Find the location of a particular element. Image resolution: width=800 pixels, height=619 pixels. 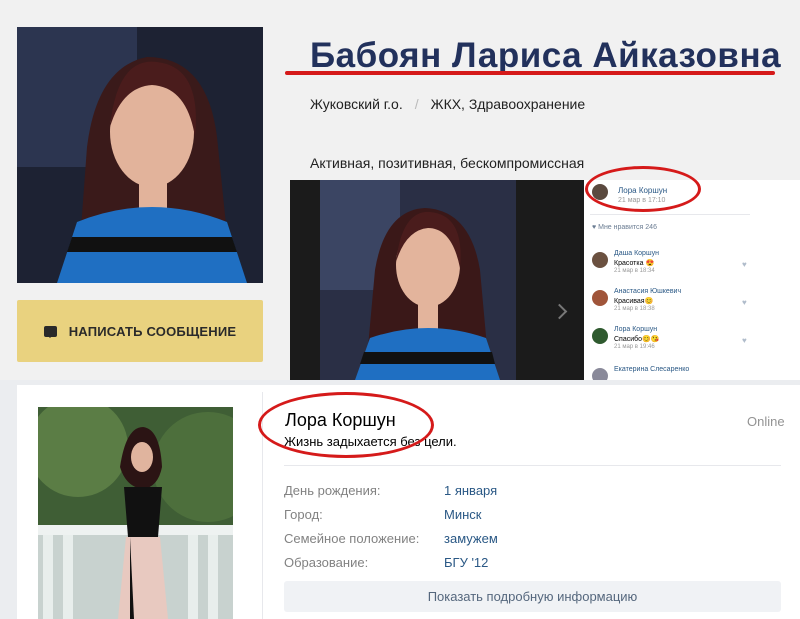

write-message-button: НАПИСАТЬ СООБЩЕНИЕ is located at coordinates (140, 331).